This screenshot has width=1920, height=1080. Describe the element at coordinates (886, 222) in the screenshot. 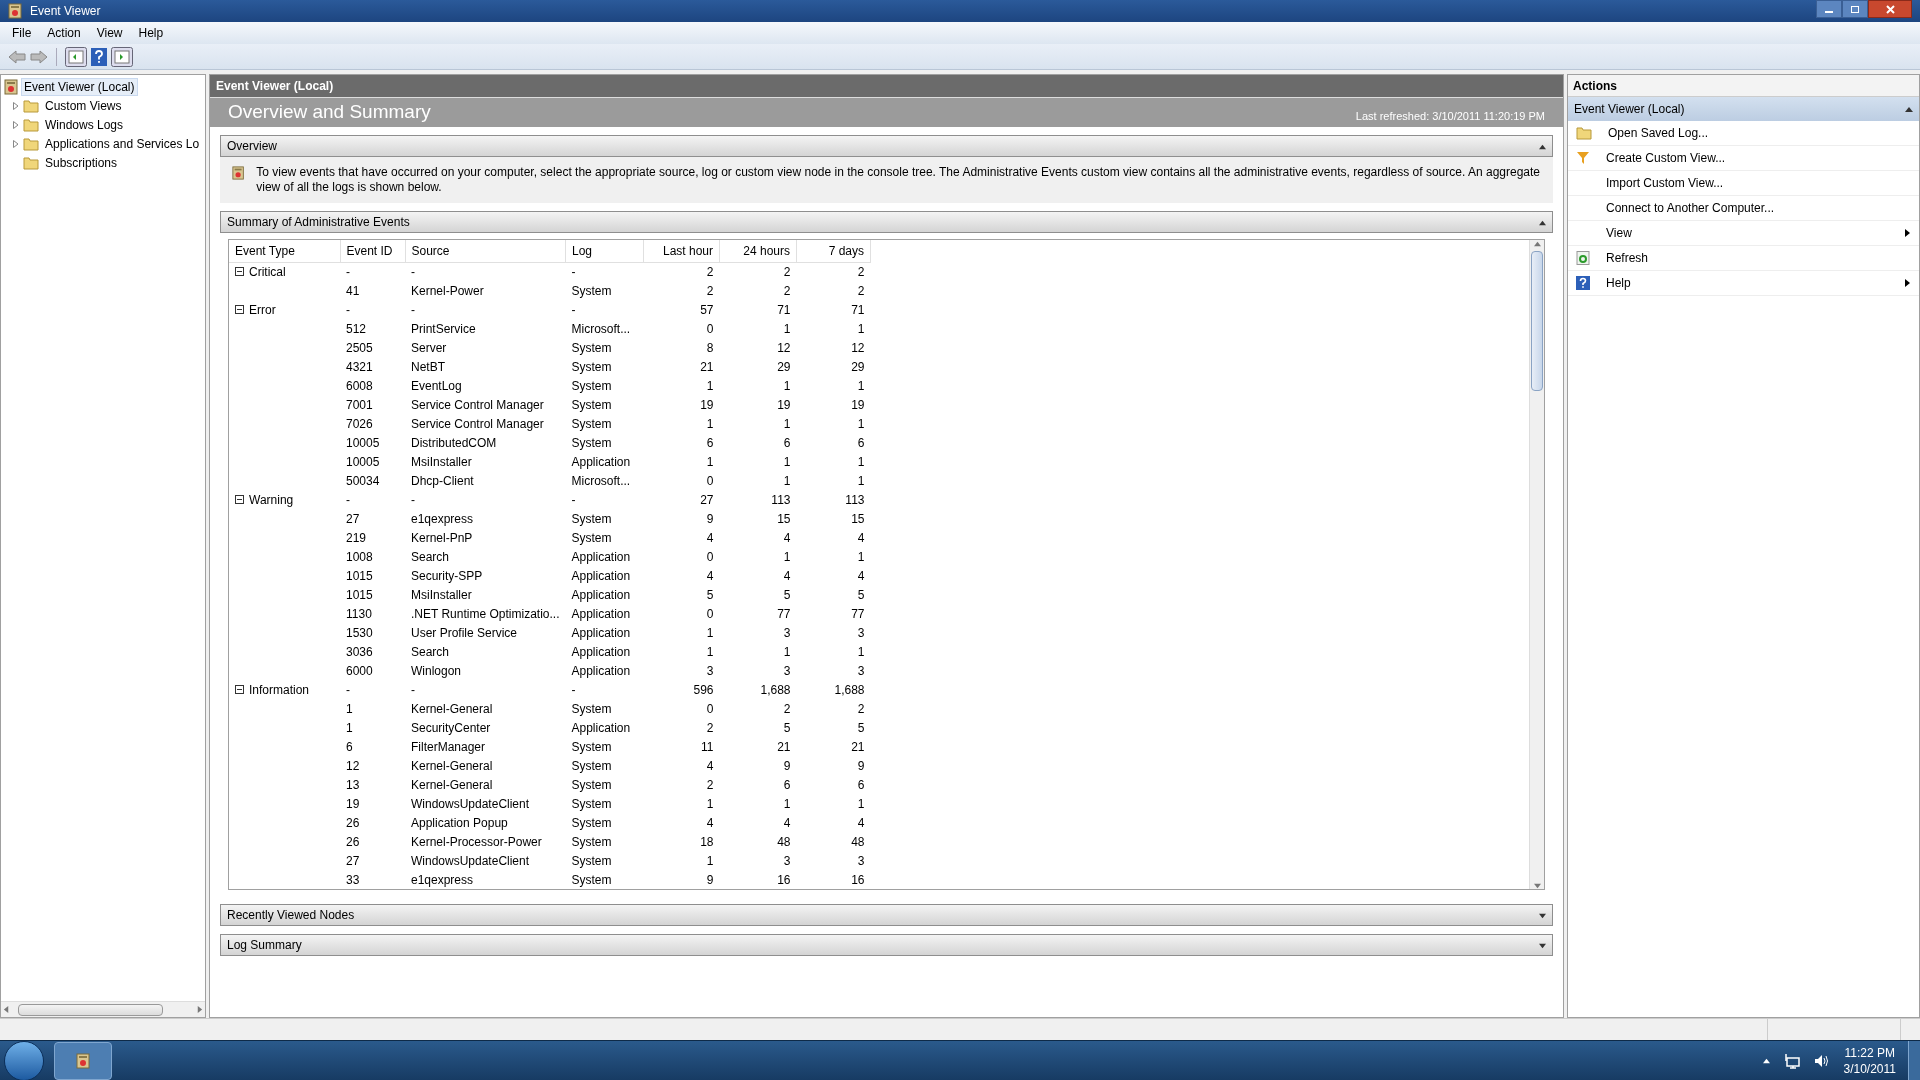

I see `section-header: Summary of Administrative Events` at that location.